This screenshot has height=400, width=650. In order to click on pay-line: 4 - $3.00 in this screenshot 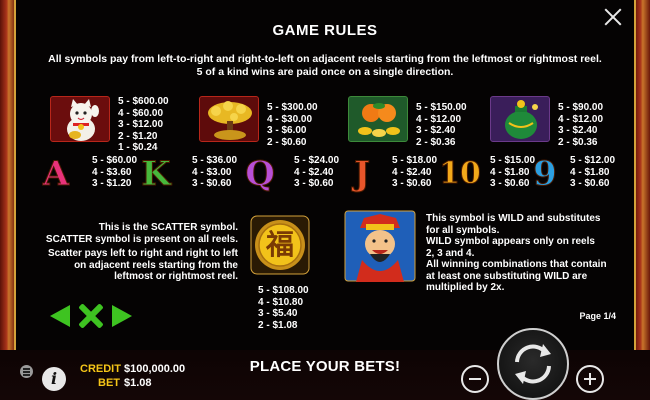, I will do `click(212, 172)`.